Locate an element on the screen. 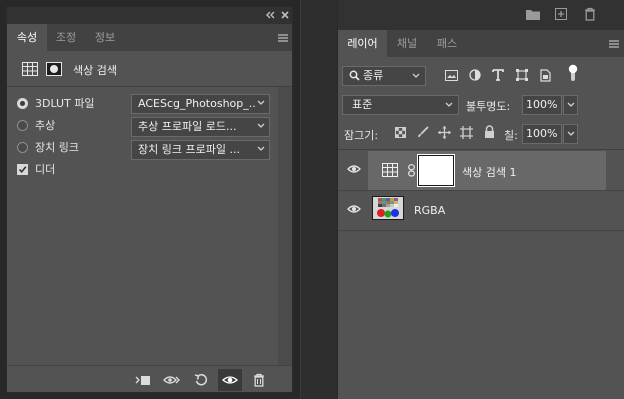 The height and width of the screenshot is (399, 624). view-previous-icon is located at coordinates (172, 380).